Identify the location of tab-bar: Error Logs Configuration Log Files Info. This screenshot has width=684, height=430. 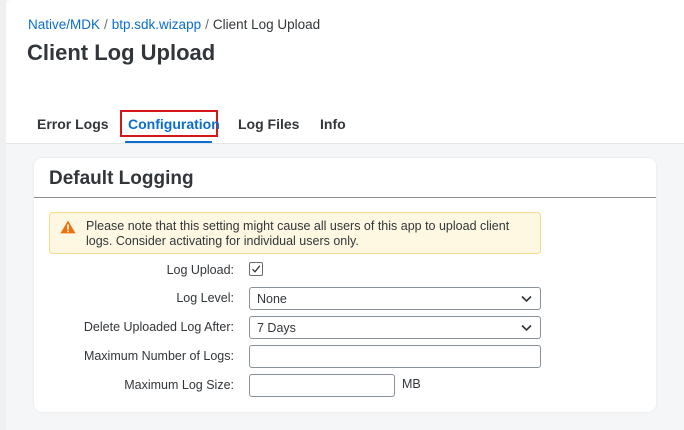
(345, 124).